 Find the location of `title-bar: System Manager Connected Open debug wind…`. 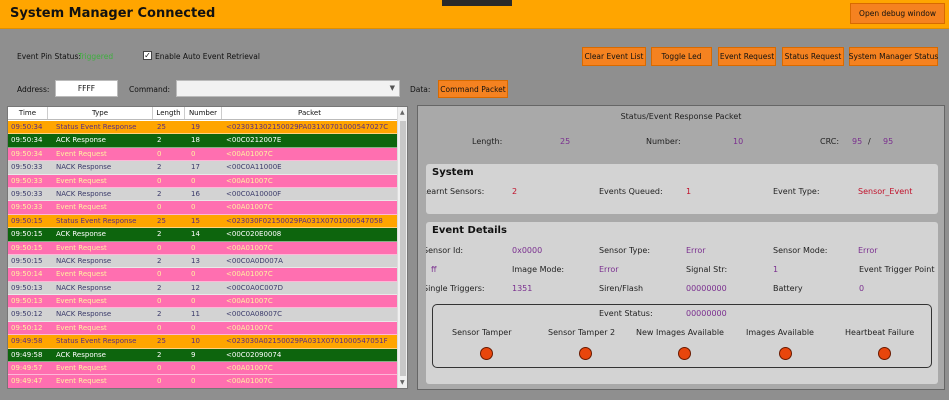

title-bar: System Manager Connected Open debug wind… is located at coordinates (474, 14).